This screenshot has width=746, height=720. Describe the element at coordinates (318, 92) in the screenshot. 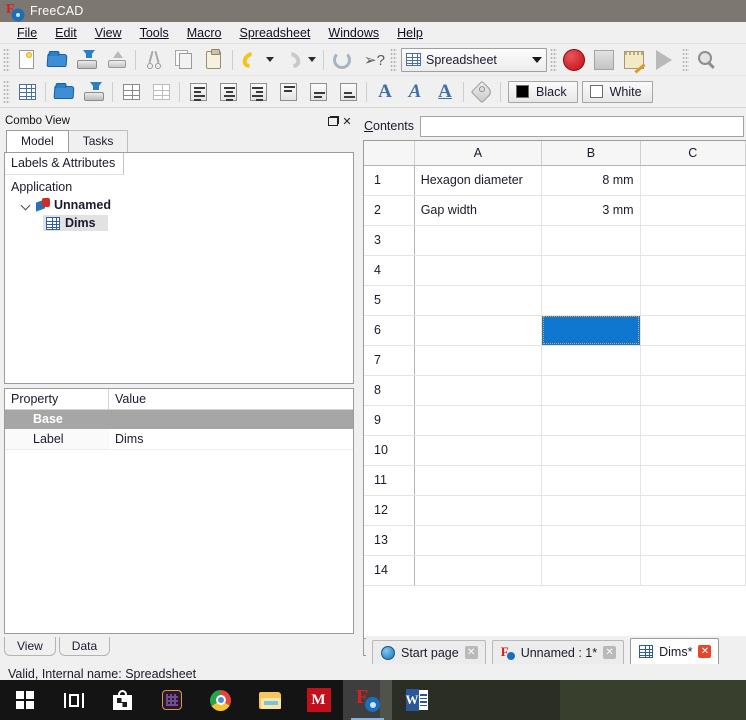

I see `align-vcenter-button` at that location.